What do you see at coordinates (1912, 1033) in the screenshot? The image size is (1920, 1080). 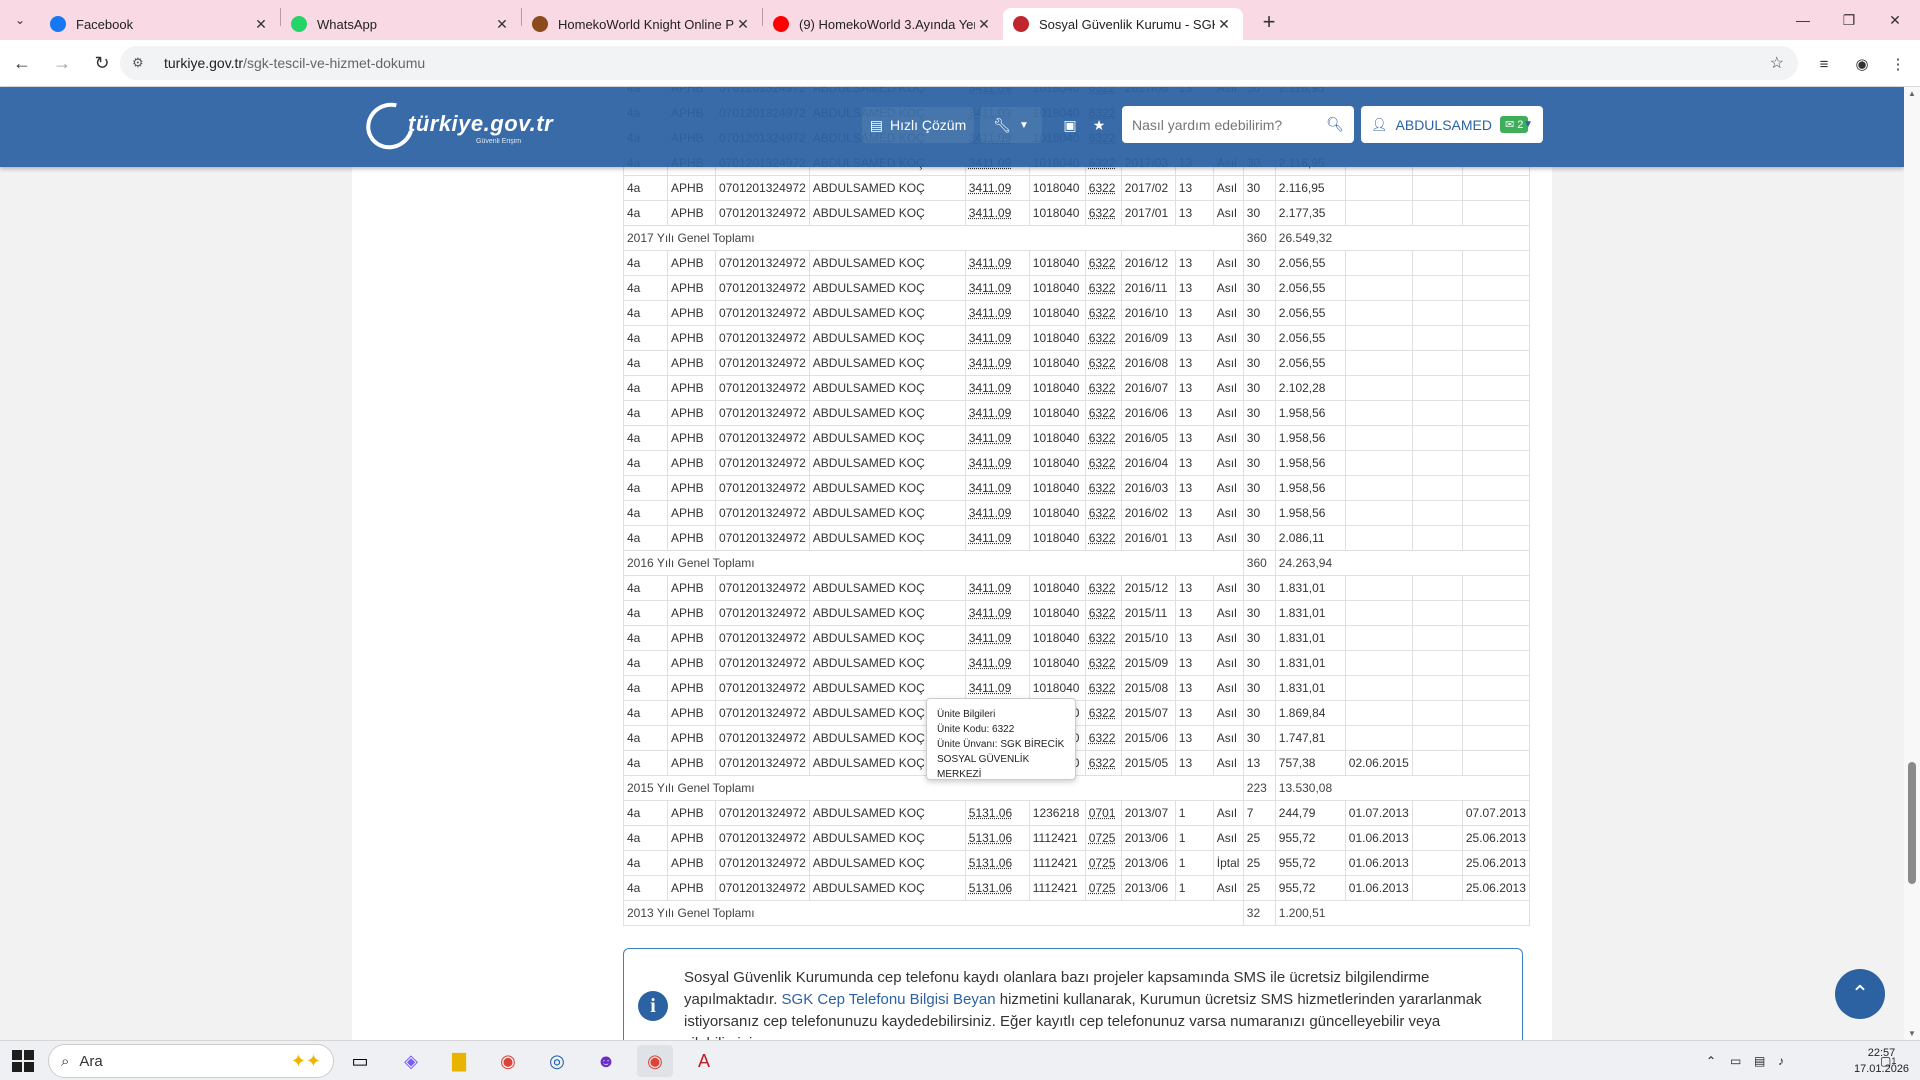 I see `scroll-down-arrow-icon: ▼` at bounding box center [1912, 1033].